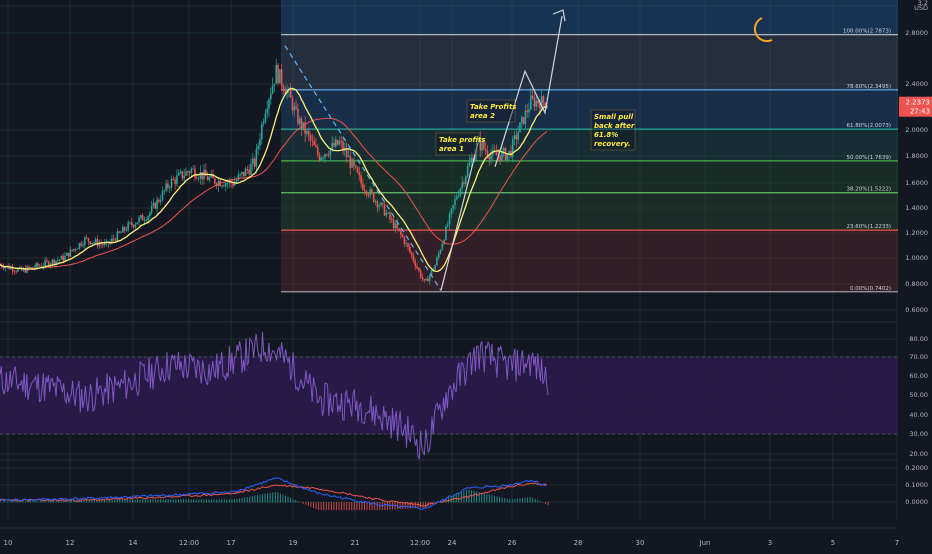 This screenshot has height=554, width=932. Describe the element at coordinates (923, 3) in the screenshot. I see `price-tick-label: 3.2` at that location.